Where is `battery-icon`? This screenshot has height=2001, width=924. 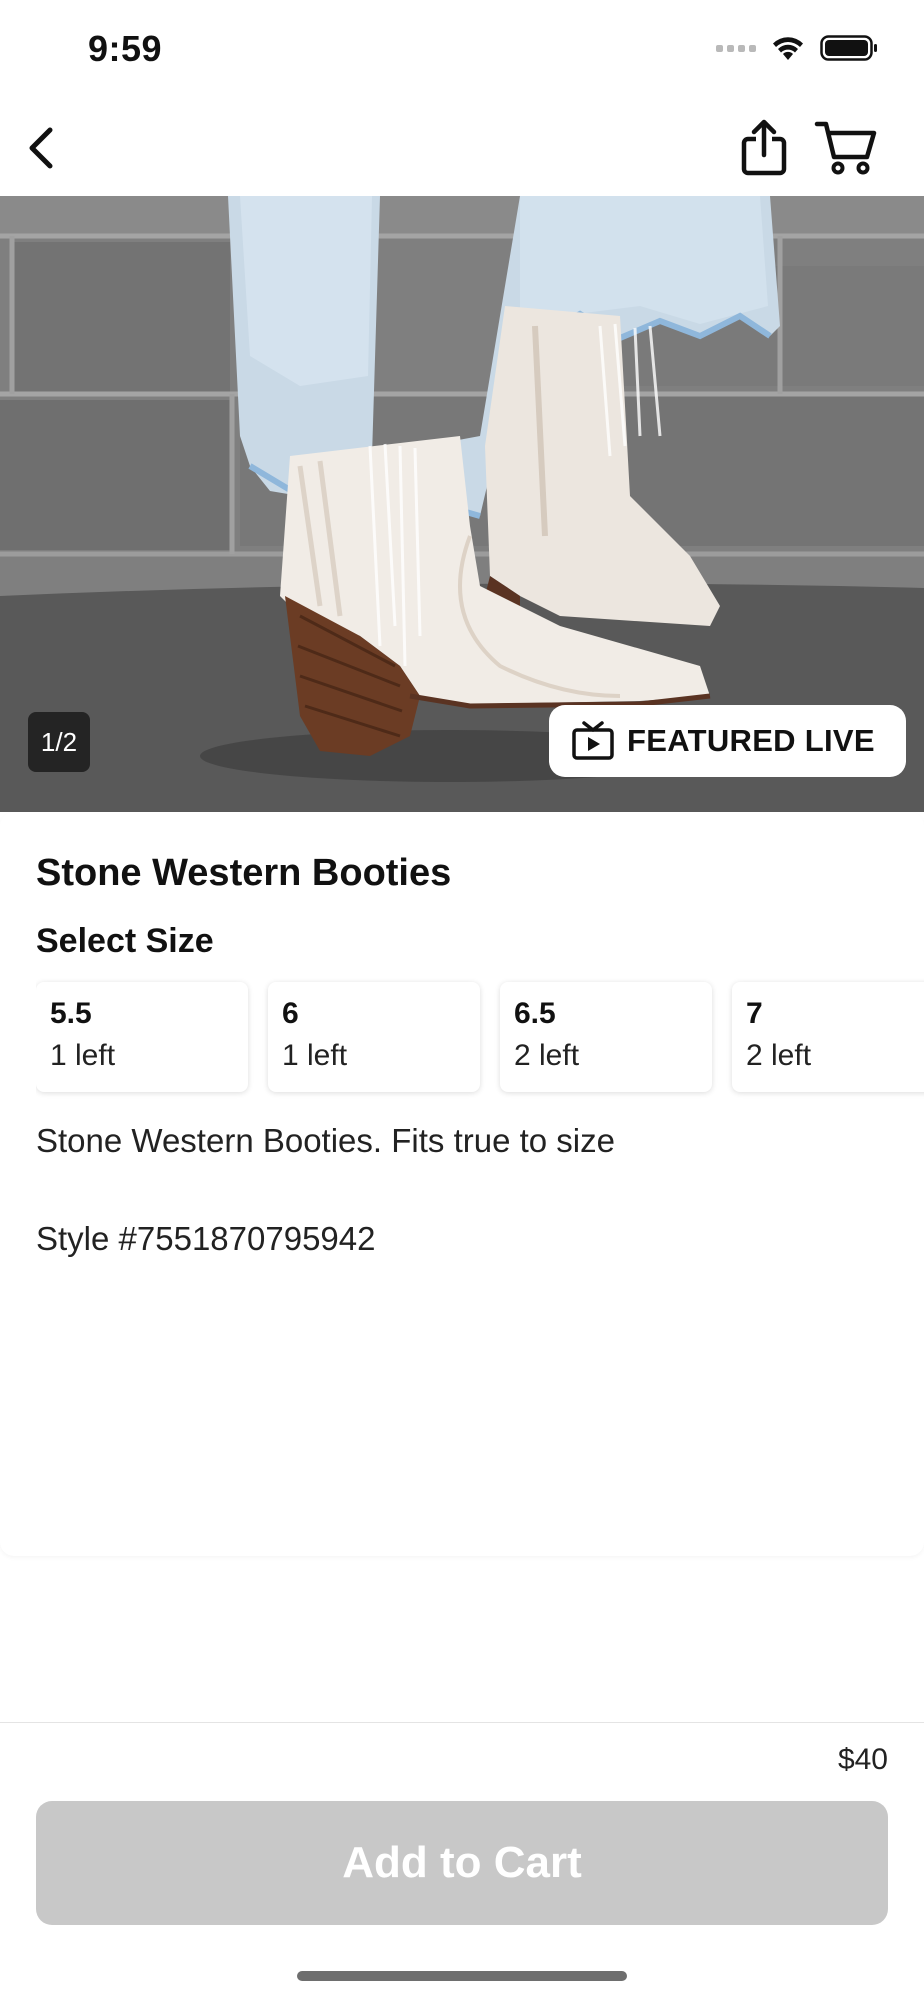 battery-icon is located at coordinates (848, 48).